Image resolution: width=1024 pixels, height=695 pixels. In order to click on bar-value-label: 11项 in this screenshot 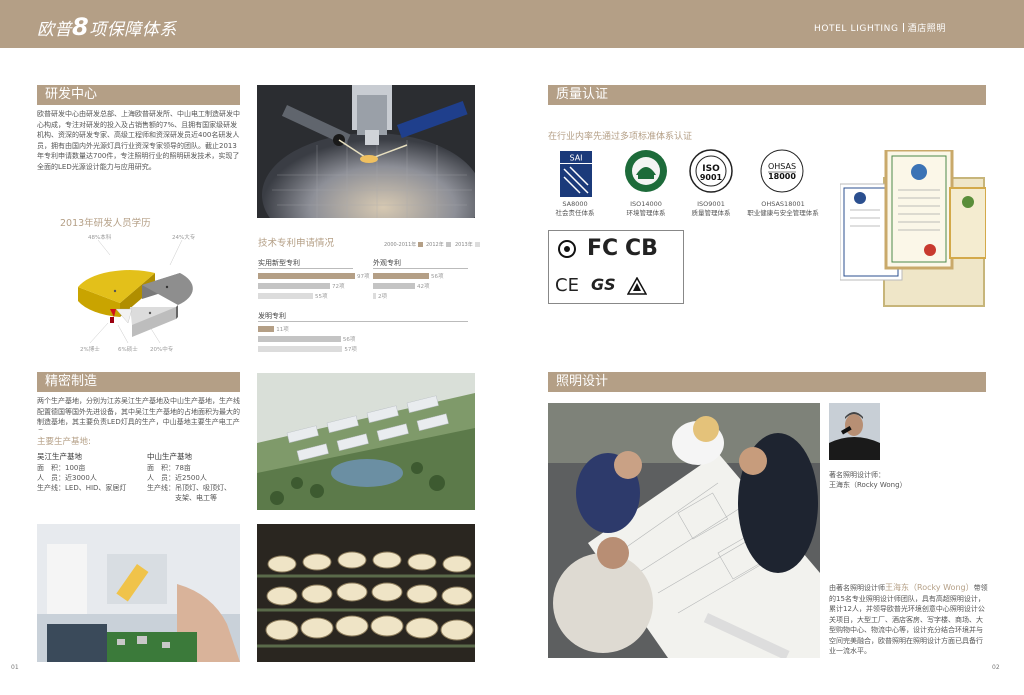, I will do `click(282, 330)`.